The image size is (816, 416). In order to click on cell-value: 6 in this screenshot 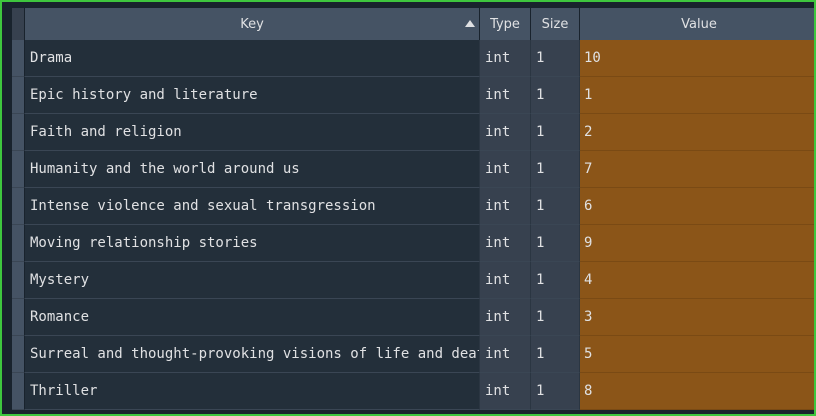, I will do `click(697, 206)`.